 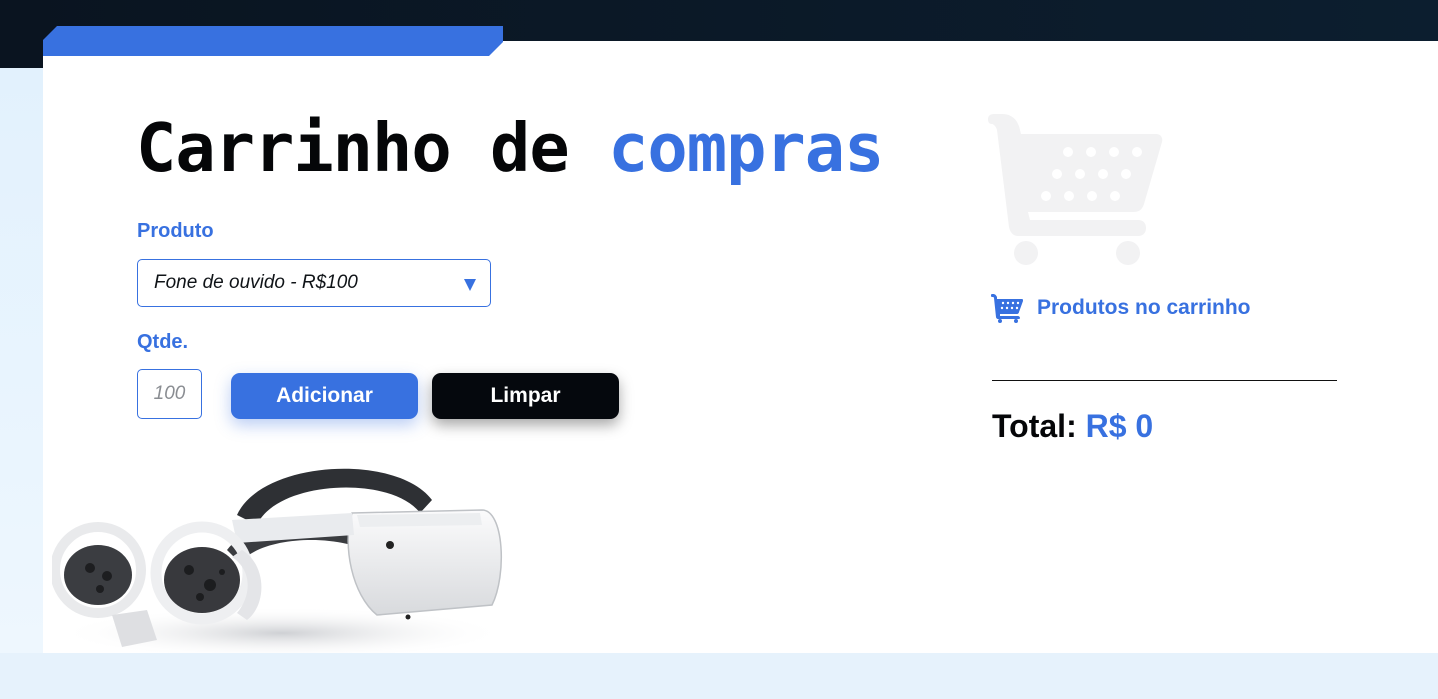 I want to click on divider, so click(x=1164, y=380).